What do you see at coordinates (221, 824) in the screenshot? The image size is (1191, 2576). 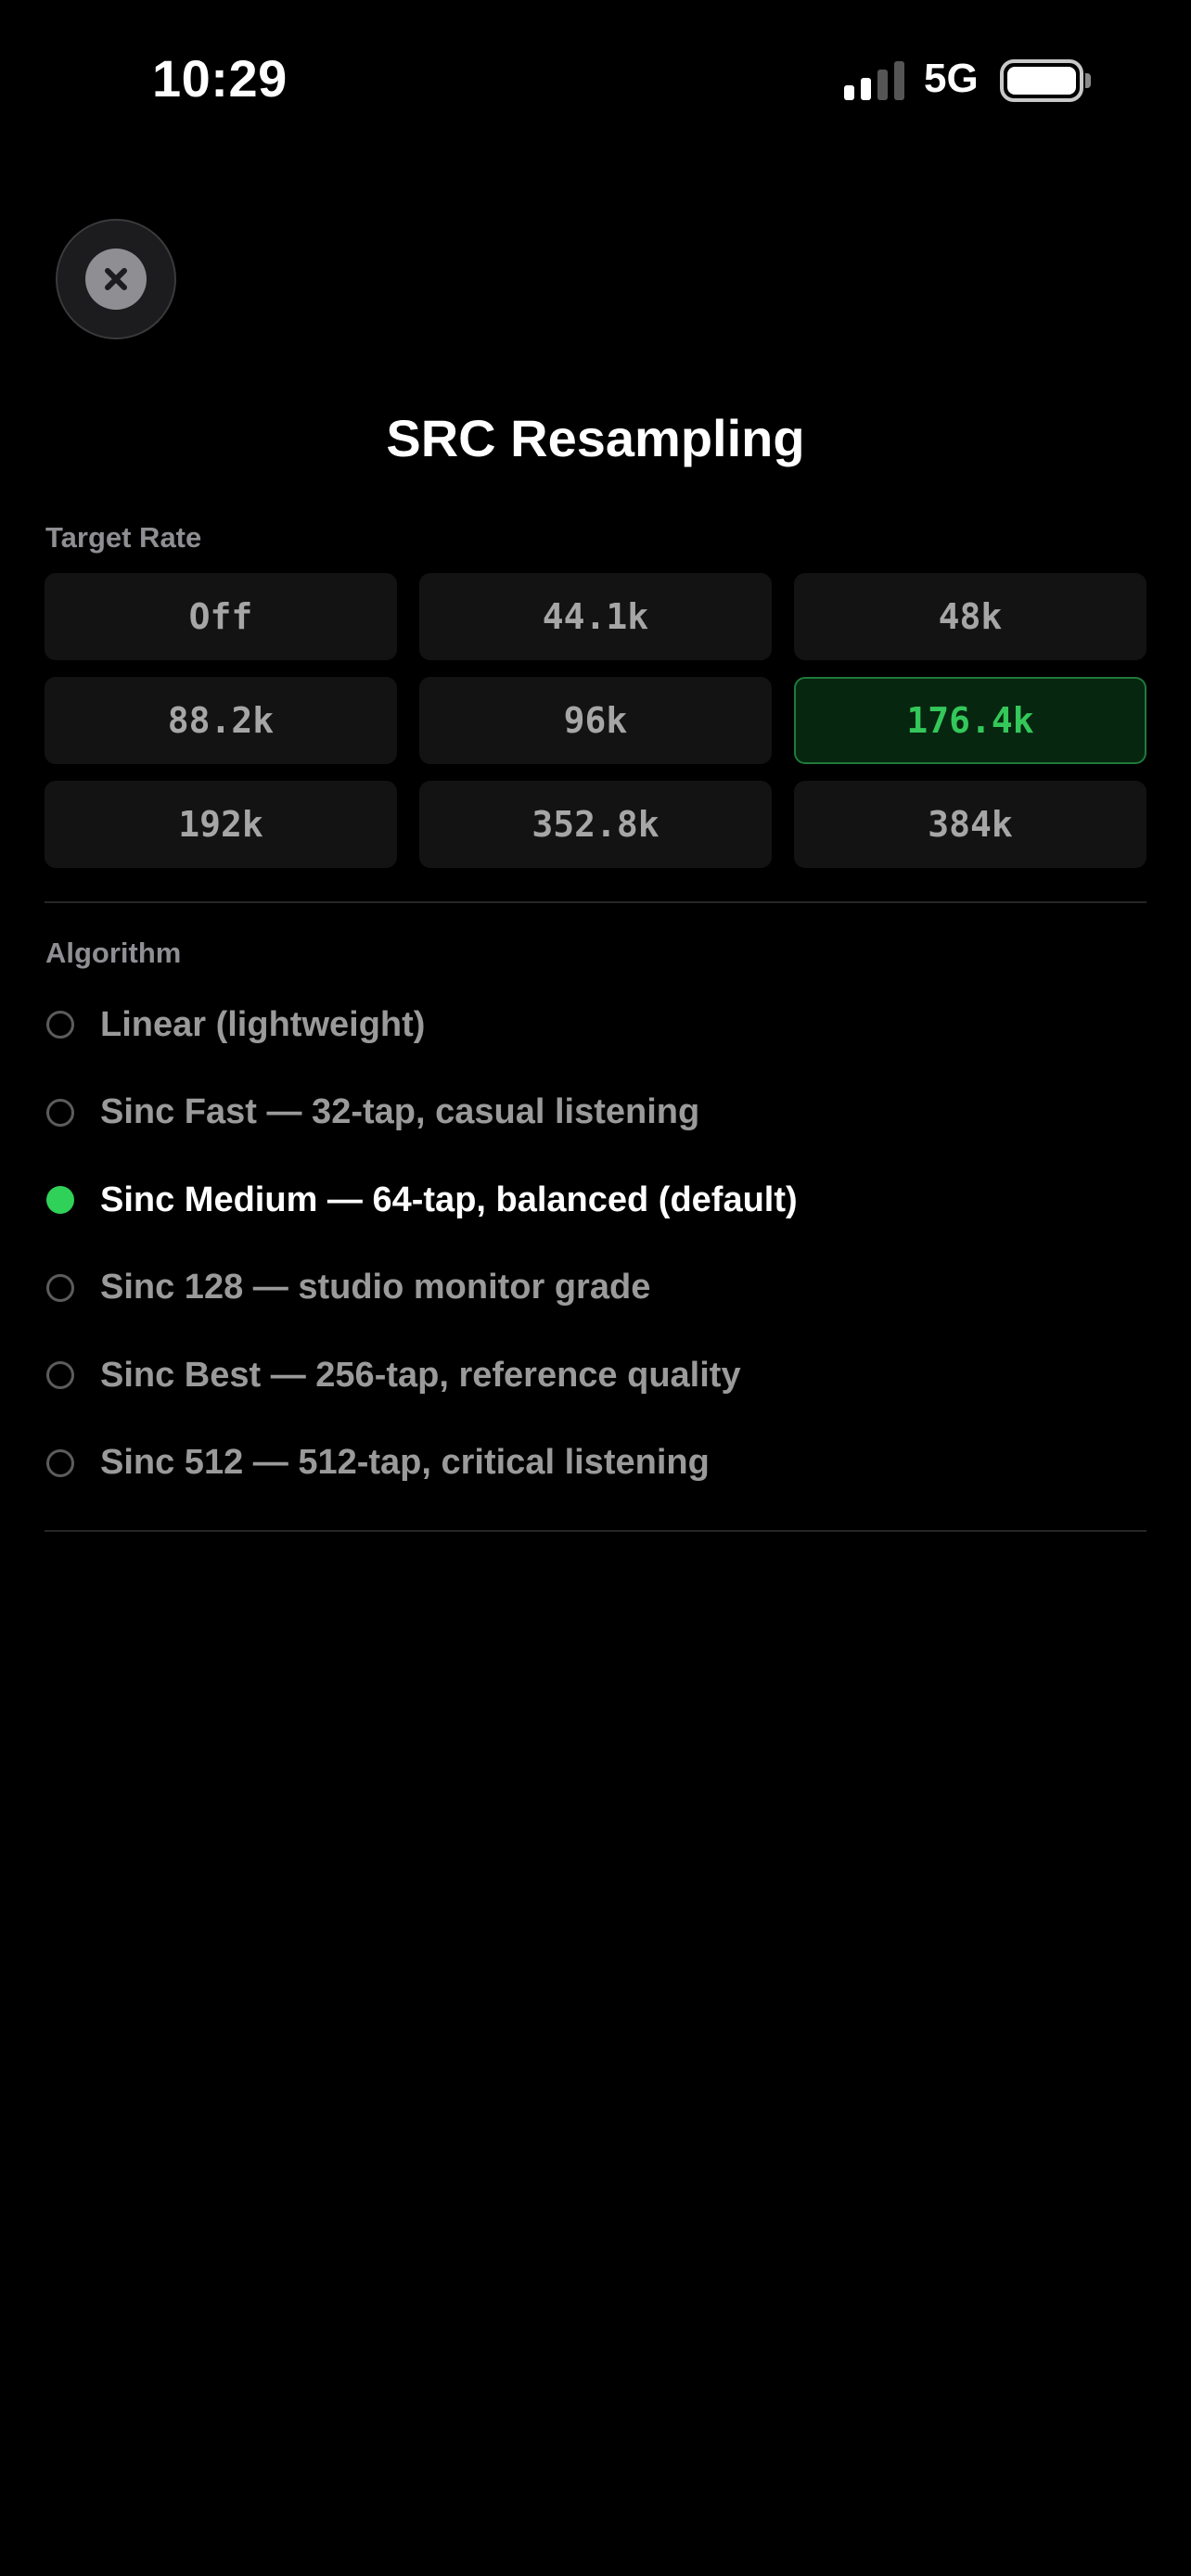 I see `rate-option-button: 192k` at bounding box center [221, 824].